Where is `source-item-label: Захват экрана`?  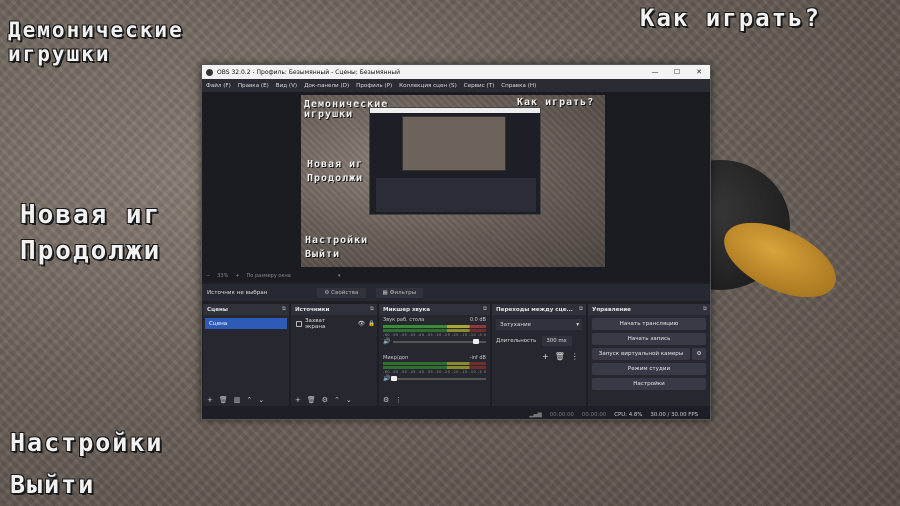 source-item-label: Захват экрана is located at coordinates (315, 323).